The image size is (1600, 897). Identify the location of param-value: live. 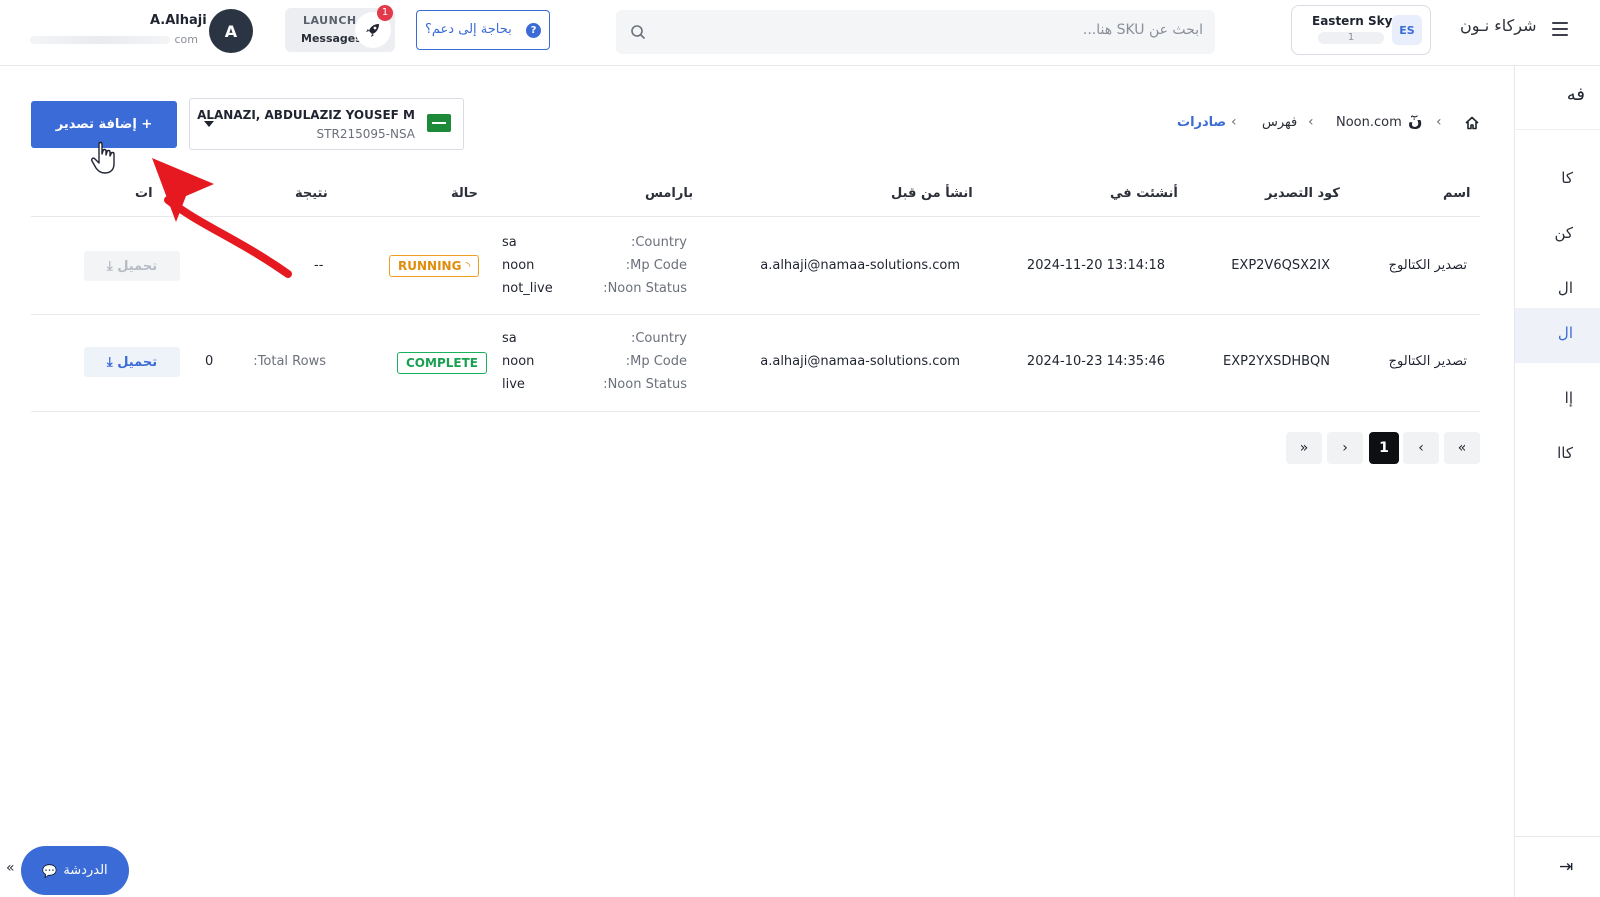
(513, 384).